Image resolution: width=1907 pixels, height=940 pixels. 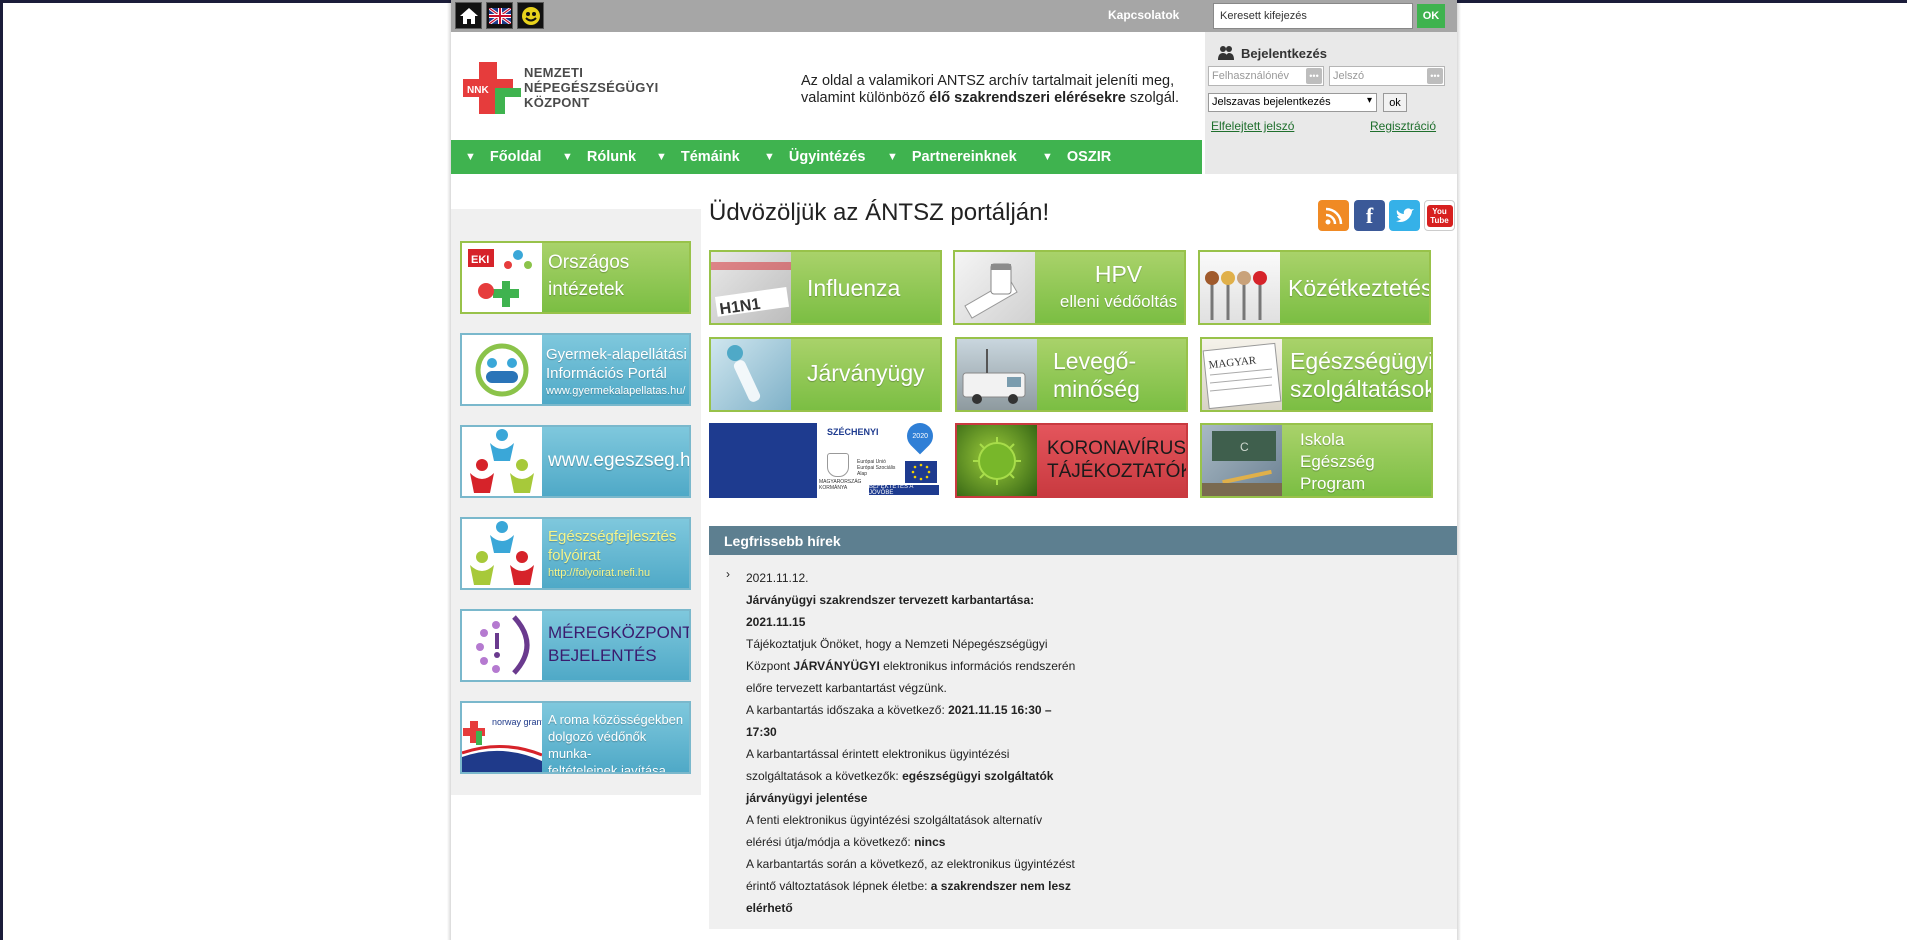 I want to click on uk-flag-icon, so click(x=499, y=15).